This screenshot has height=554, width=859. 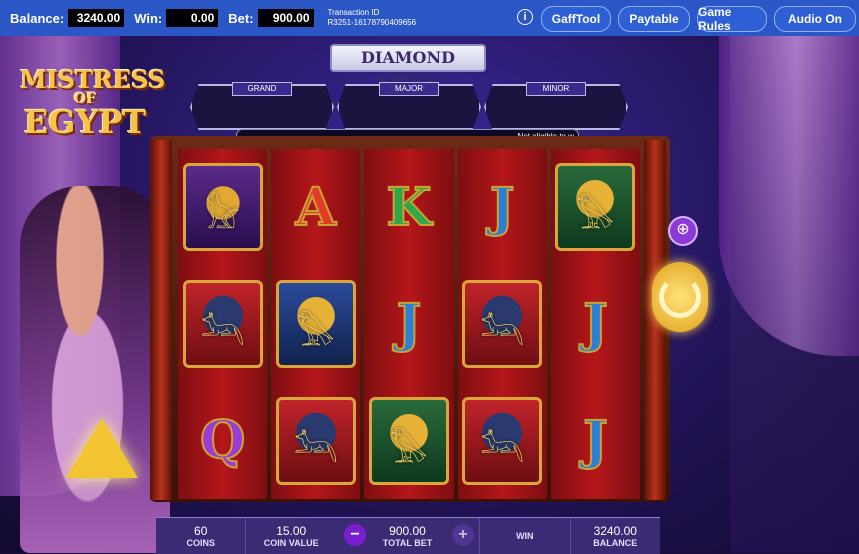 I want to click on spin-icon, so click(x=680, y=297).